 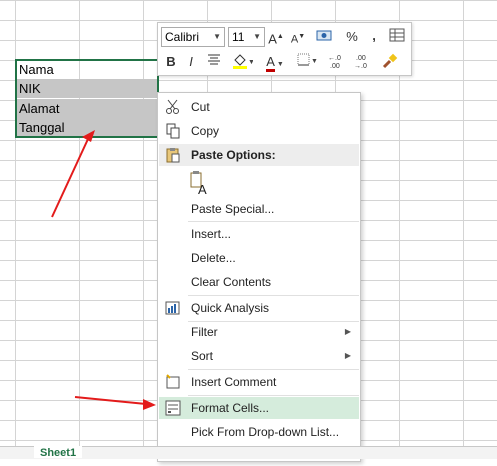 What do you see at coordinates (397, 35) in the screenshot?
I see `table-format-icon` at bounding box center [397, 35].